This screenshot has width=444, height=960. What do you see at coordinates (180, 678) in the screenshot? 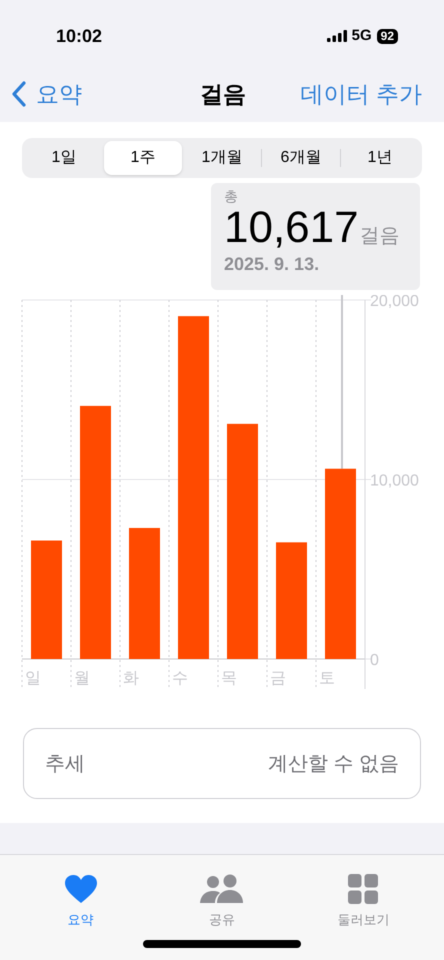
I see `day-label: 수` at bounding box center [180, 678].